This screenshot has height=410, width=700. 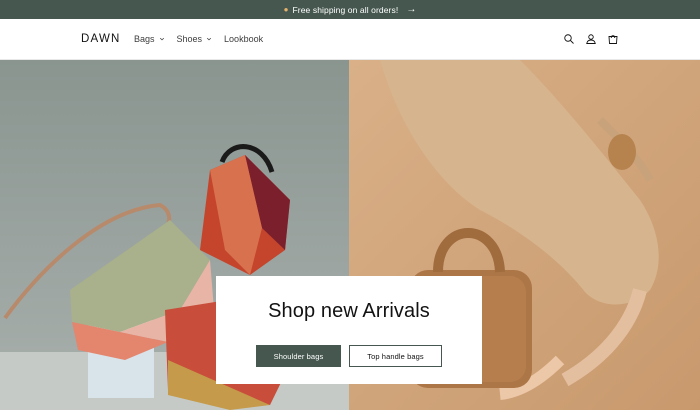 I want to click on announcement-text: Free shipping on all orders!, so click(x=346, y=10).